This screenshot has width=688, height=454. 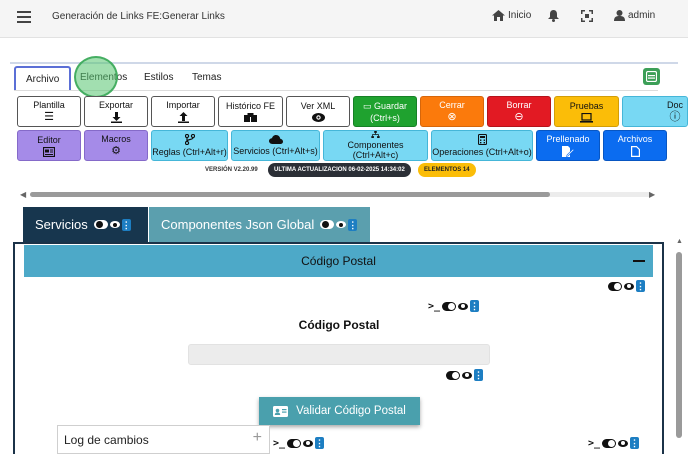 I want to click on nav-home: Inicio, so click(x=511, y=15).